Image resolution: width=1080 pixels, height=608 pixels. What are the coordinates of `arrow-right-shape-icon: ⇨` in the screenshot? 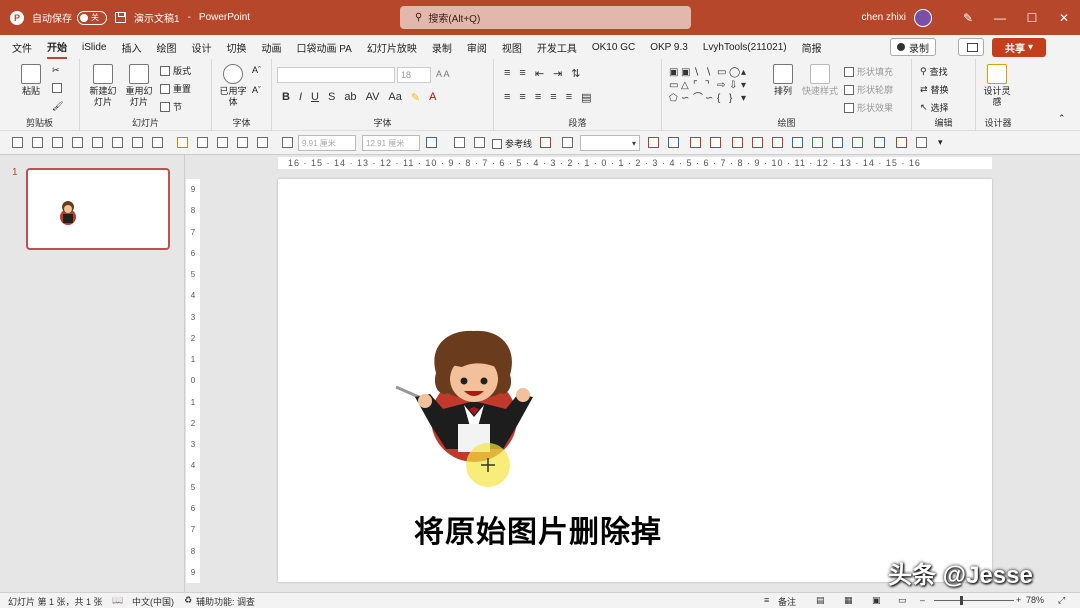 It's located at (722, 85).